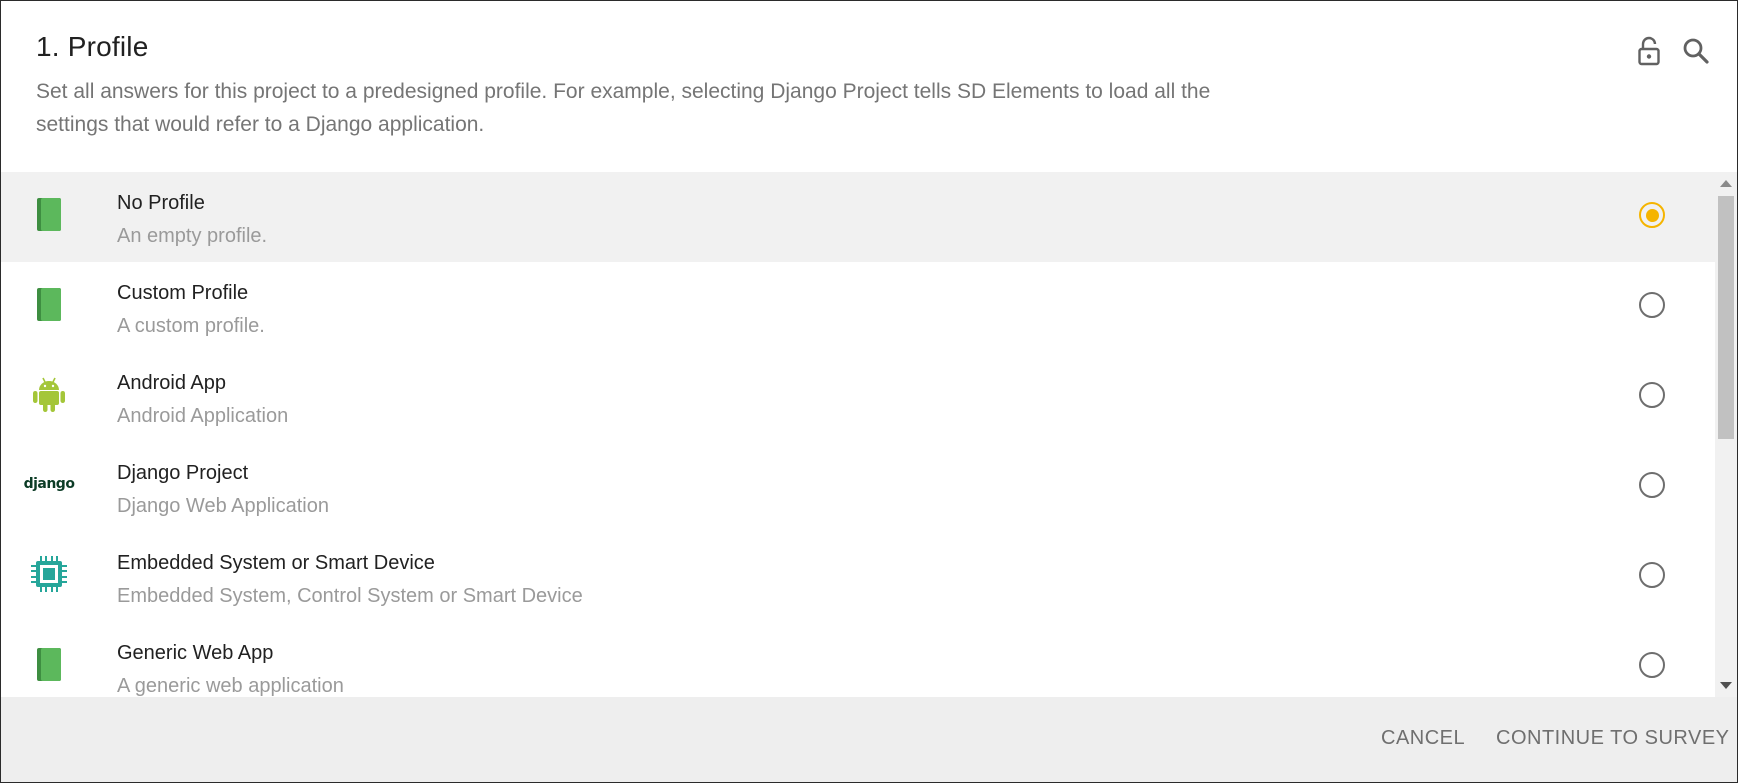 Image resolution: width=1738 pixels, height=783 pixels. I want to click on profile-subtitle: A custom profile., so click(191, 326).